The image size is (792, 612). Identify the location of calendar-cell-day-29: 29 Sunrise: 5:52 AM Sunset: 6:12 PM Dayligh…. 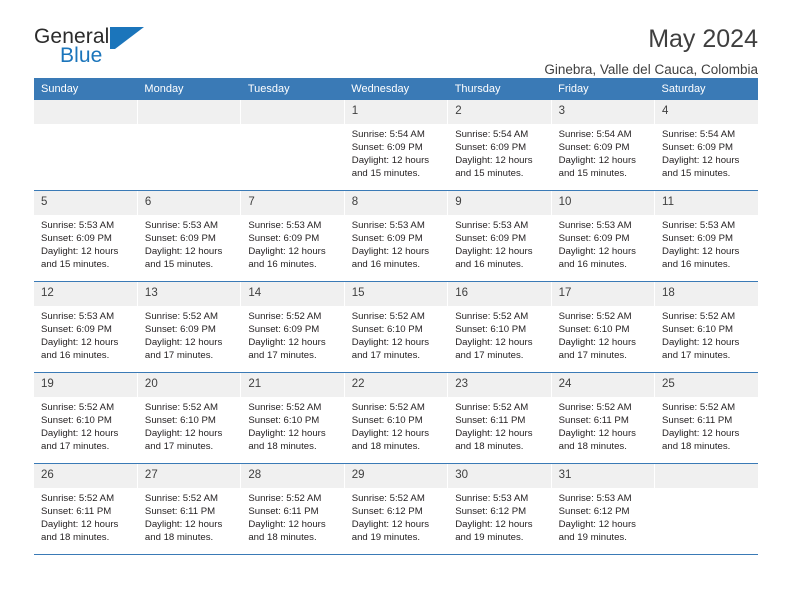
(396, 509).